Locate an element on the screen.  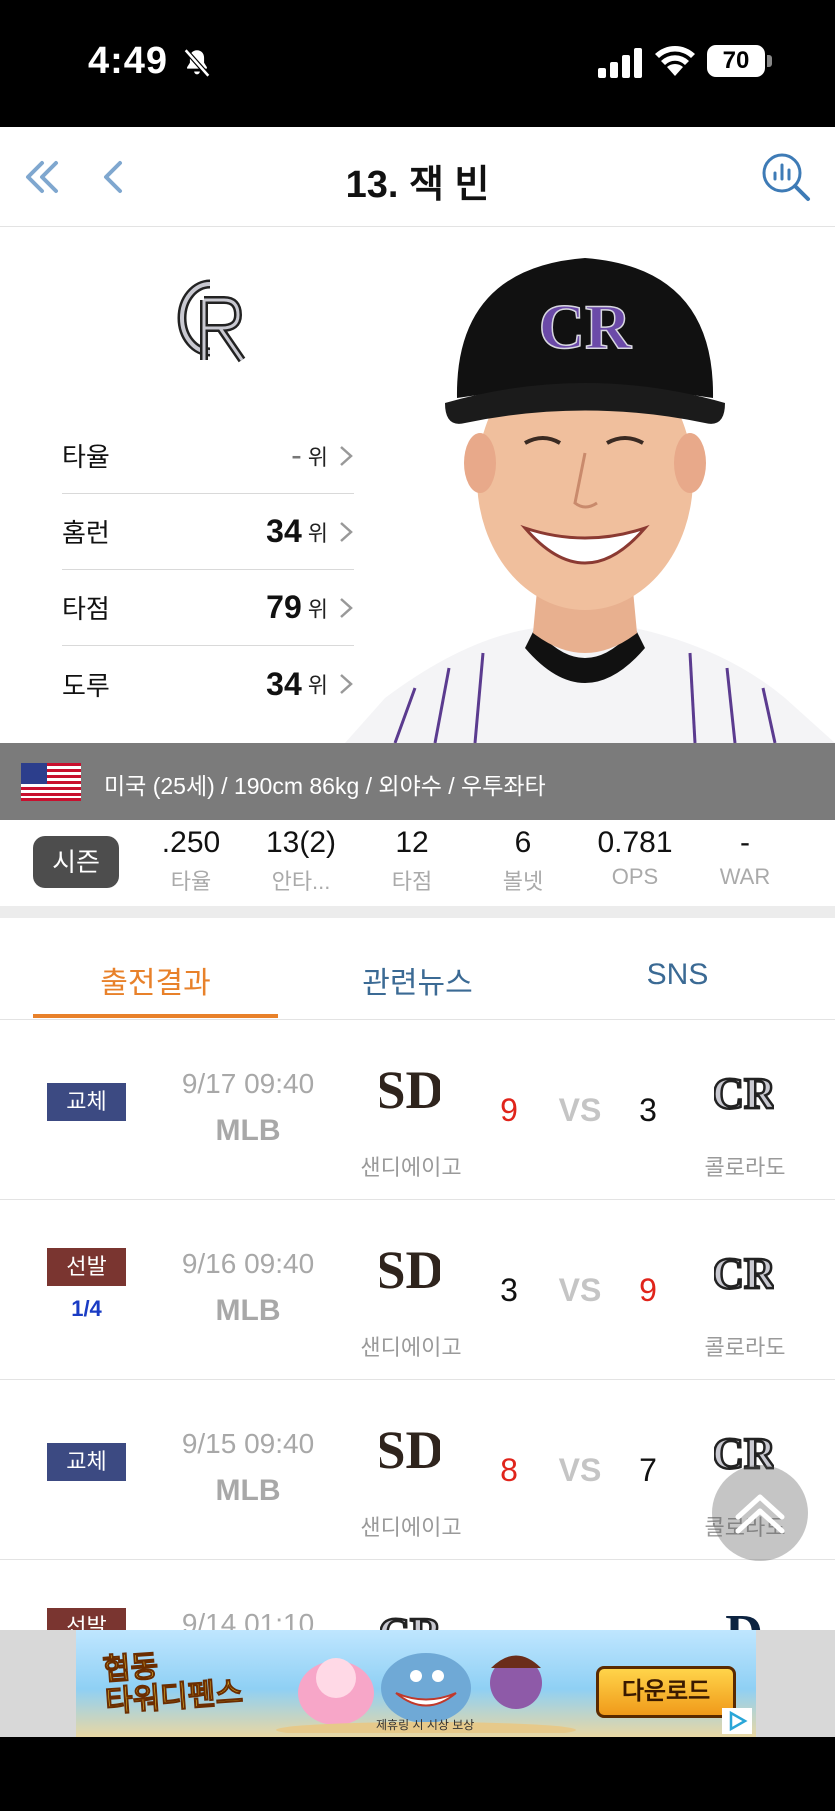
player-info-text: 미국 (25세) / 190cm 86kg / 외야수 / 우투좌타 is located at coordinates (325, 786).